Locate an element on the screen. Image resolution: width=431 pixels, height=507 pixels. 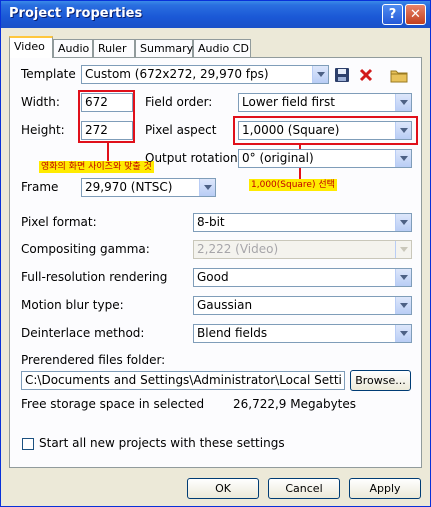
start-all-checkbox is located at coordinates (28, 444).